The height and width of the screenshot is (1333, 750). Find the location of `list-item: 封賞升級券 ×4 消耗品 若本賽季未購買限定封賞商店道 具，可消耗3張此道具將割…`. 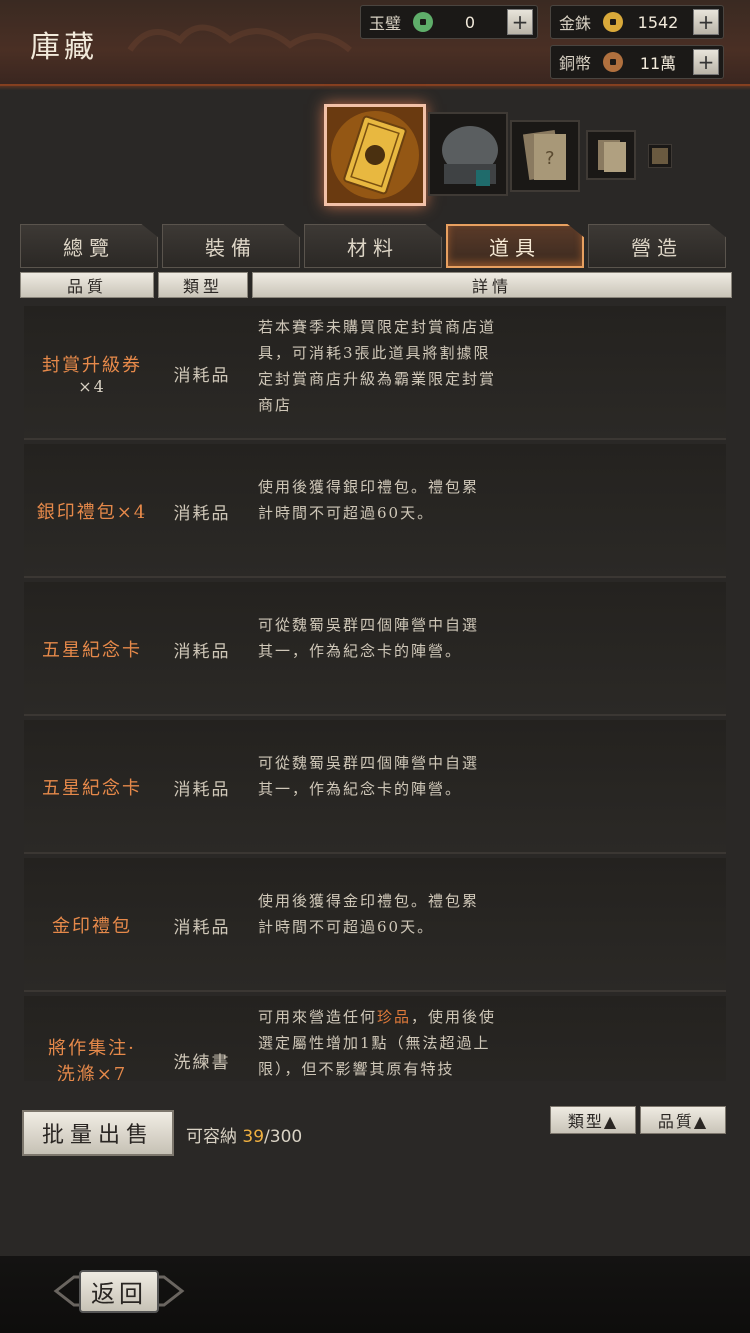

list-item: 封賞升級券 ×4 消耗品 若本賽季未購買限定封賞商店道 具，可消耗3張此道具將割… is located at coordinates (375, 373).